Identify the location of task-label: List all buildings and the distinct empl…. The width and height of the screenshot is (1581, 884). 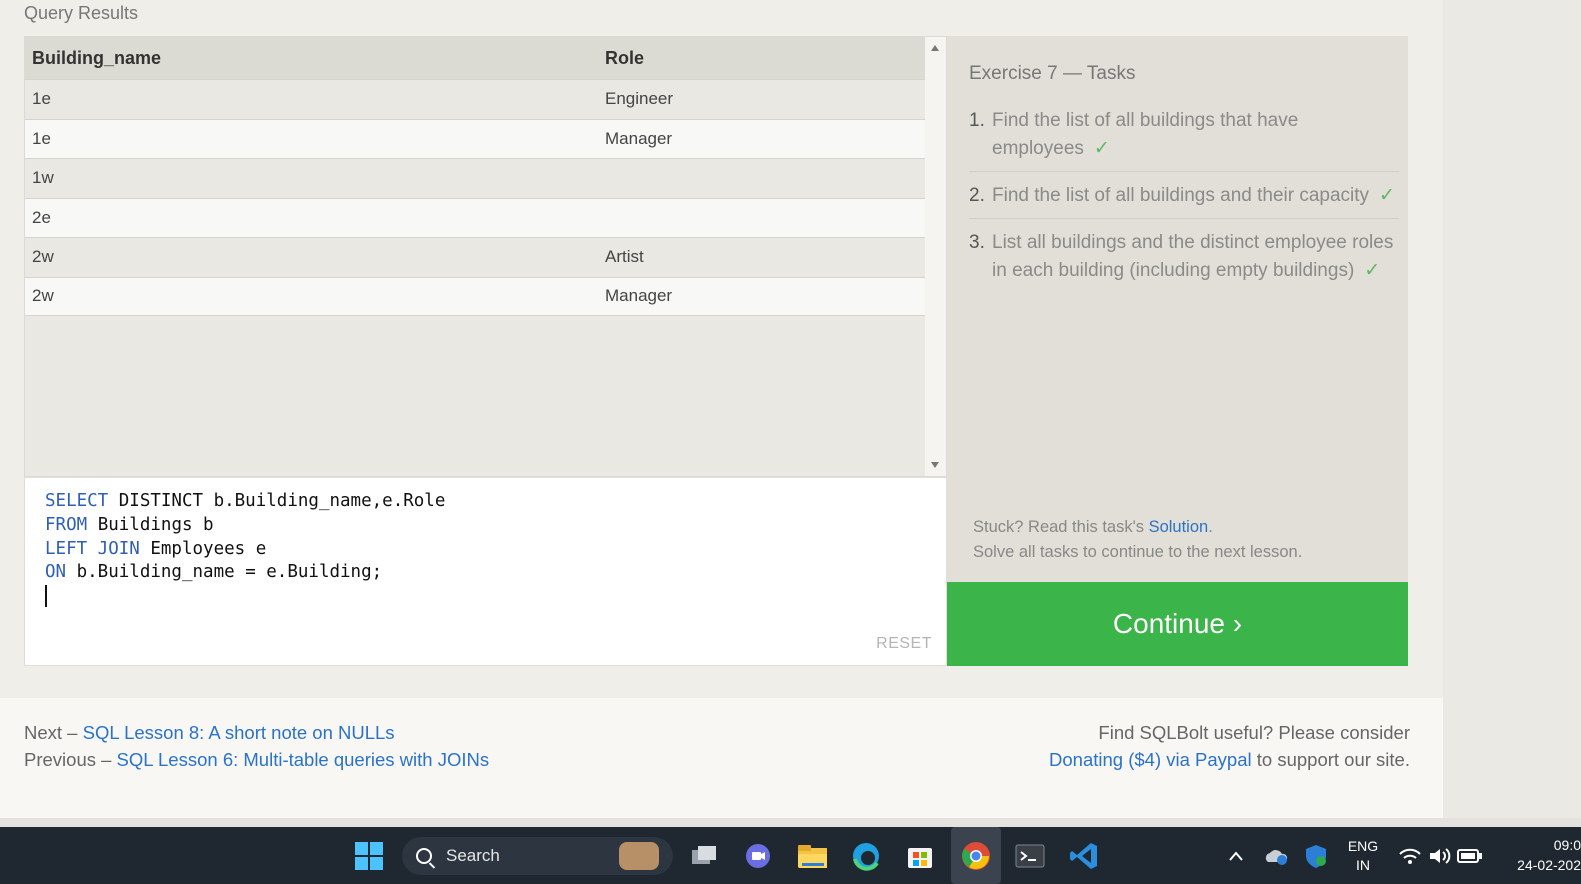
(1193, 256).